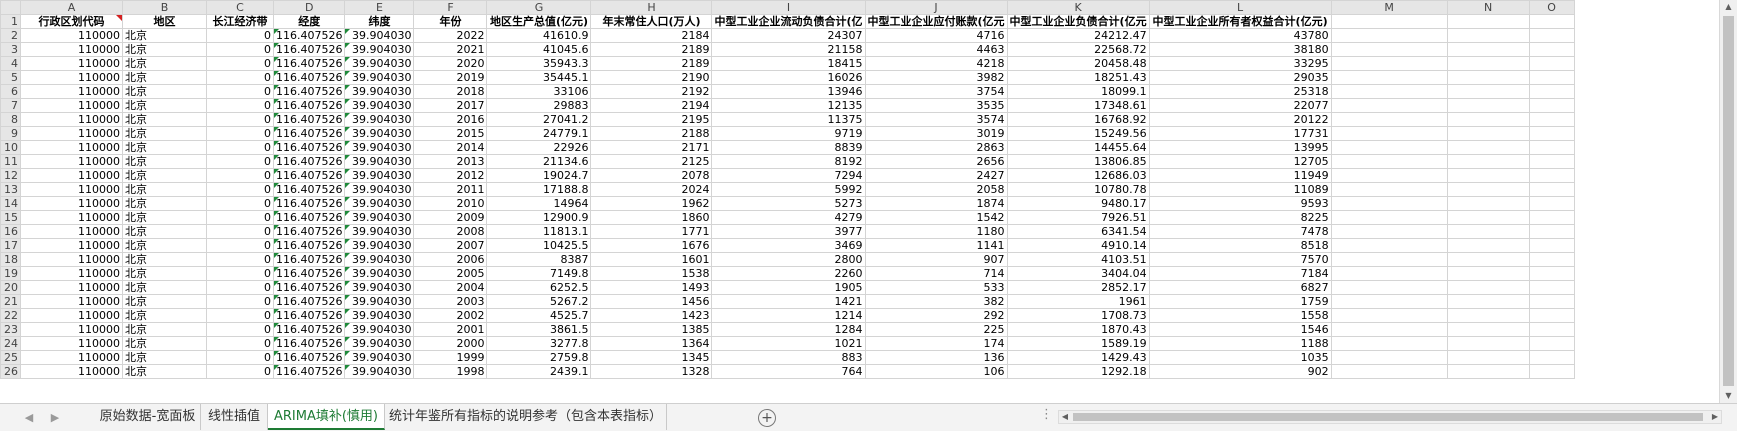 This screenshot has width=1737, height=431. I want to click on cell: 2260, so click(788, 273).